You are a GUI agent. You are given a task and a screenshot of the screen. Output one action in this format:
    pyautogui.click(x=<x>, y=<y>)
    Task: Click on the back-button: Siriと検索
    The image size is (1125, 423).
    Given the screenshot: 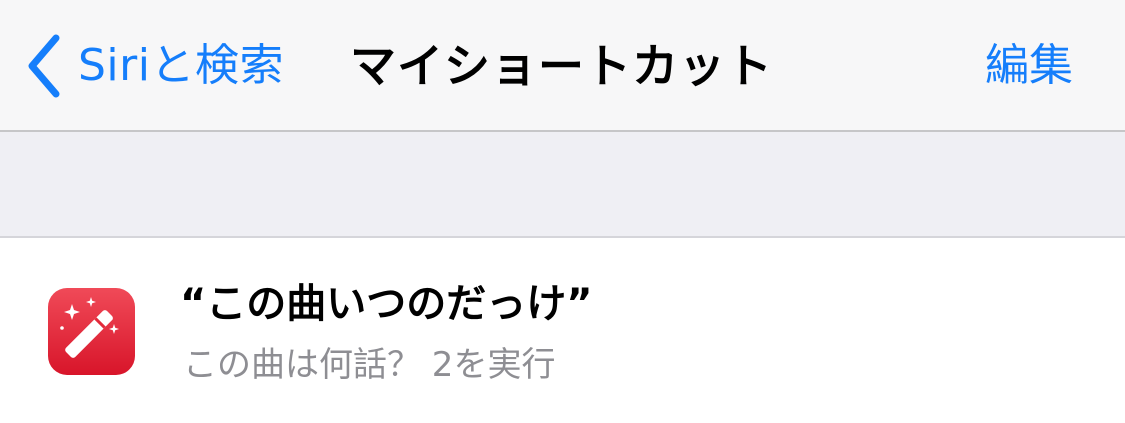 What is the action you would take?
    pyautogui.click(x=154, y=66)
    